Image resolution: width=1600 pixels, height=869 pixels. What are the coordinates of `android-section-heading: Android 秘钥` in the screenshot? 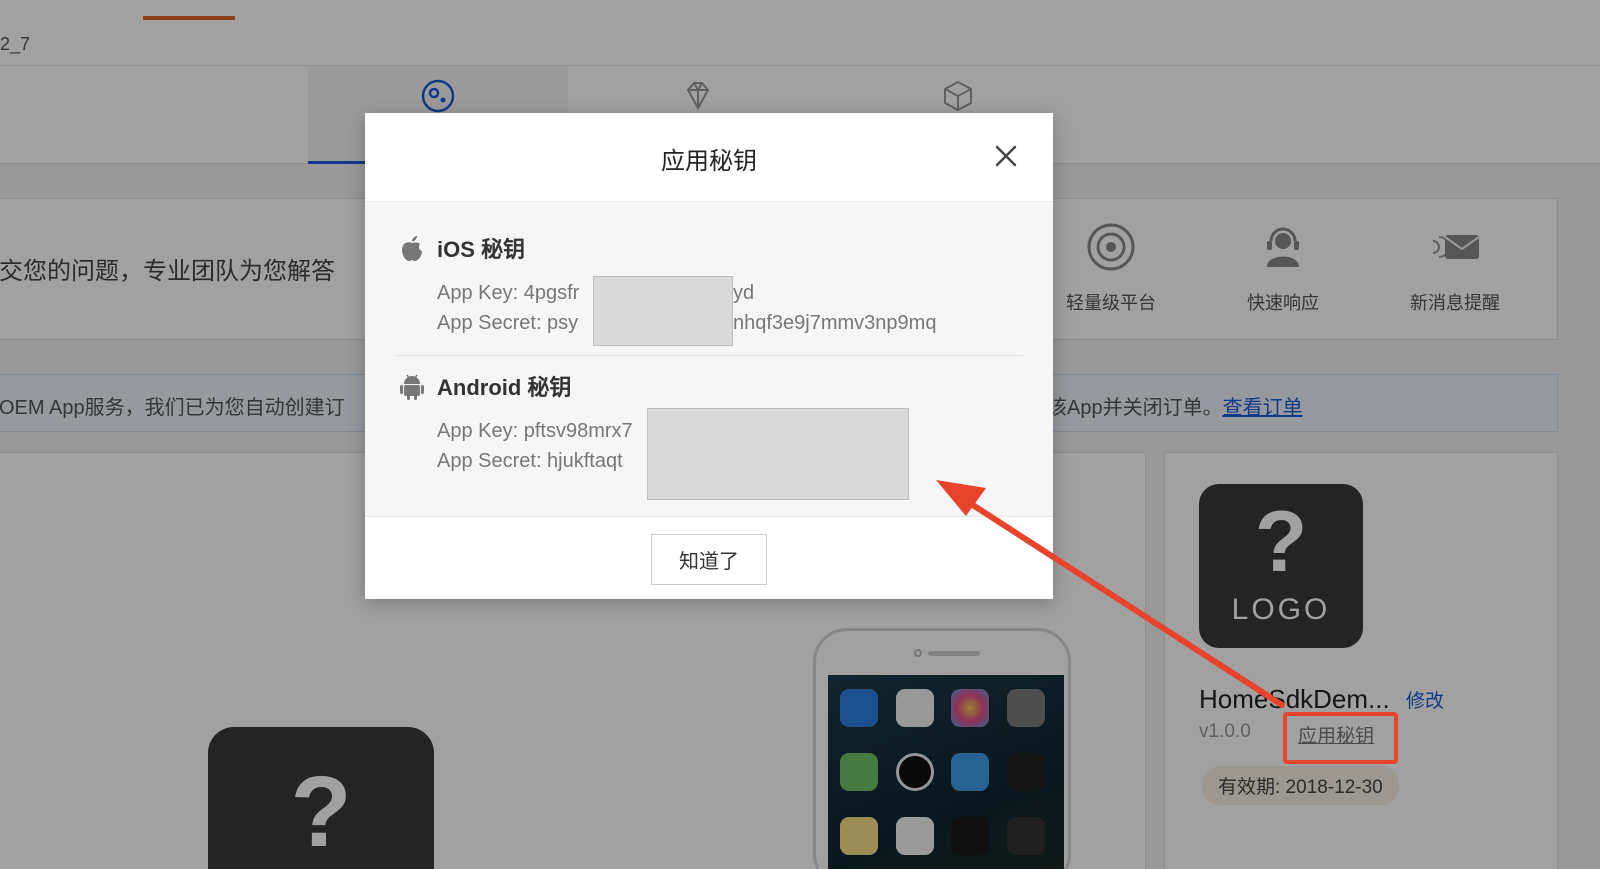 It's located at (485, 386).